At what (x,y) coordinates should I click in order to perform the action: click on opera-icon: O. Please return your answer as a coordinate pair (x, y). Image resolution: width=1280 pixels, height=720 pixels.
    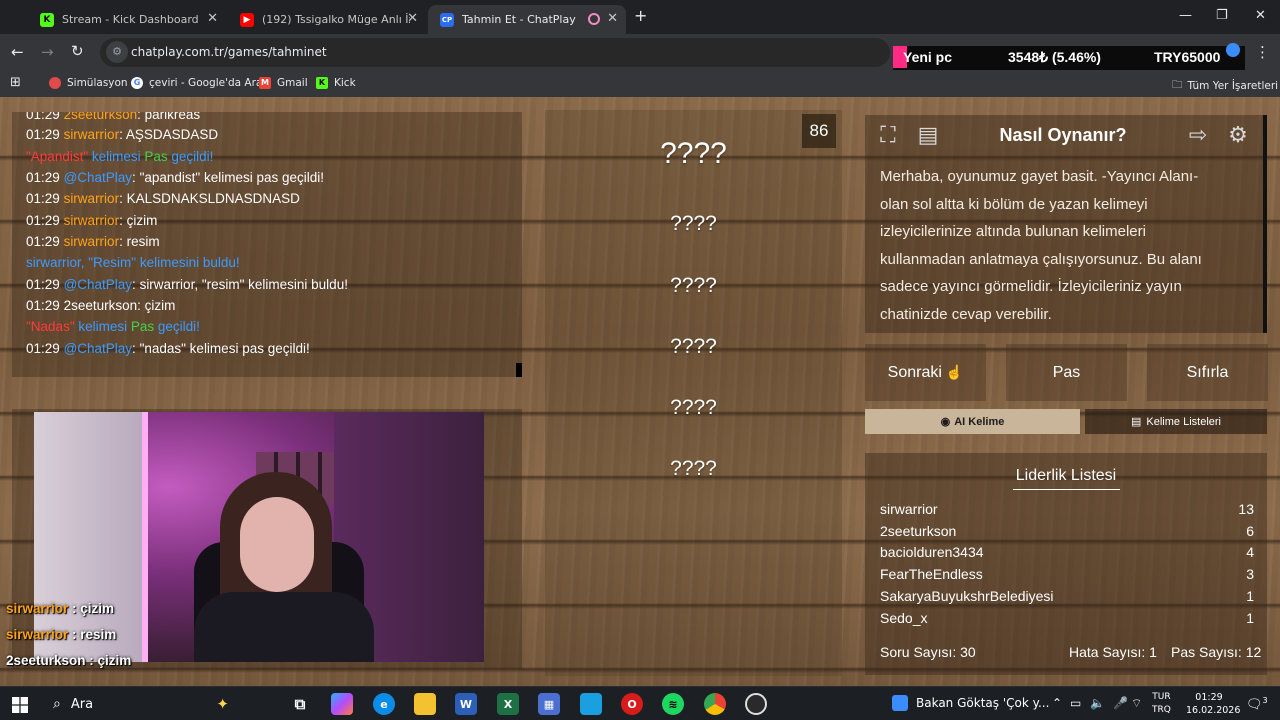
    Looking at the image, I should click on (632, 704).